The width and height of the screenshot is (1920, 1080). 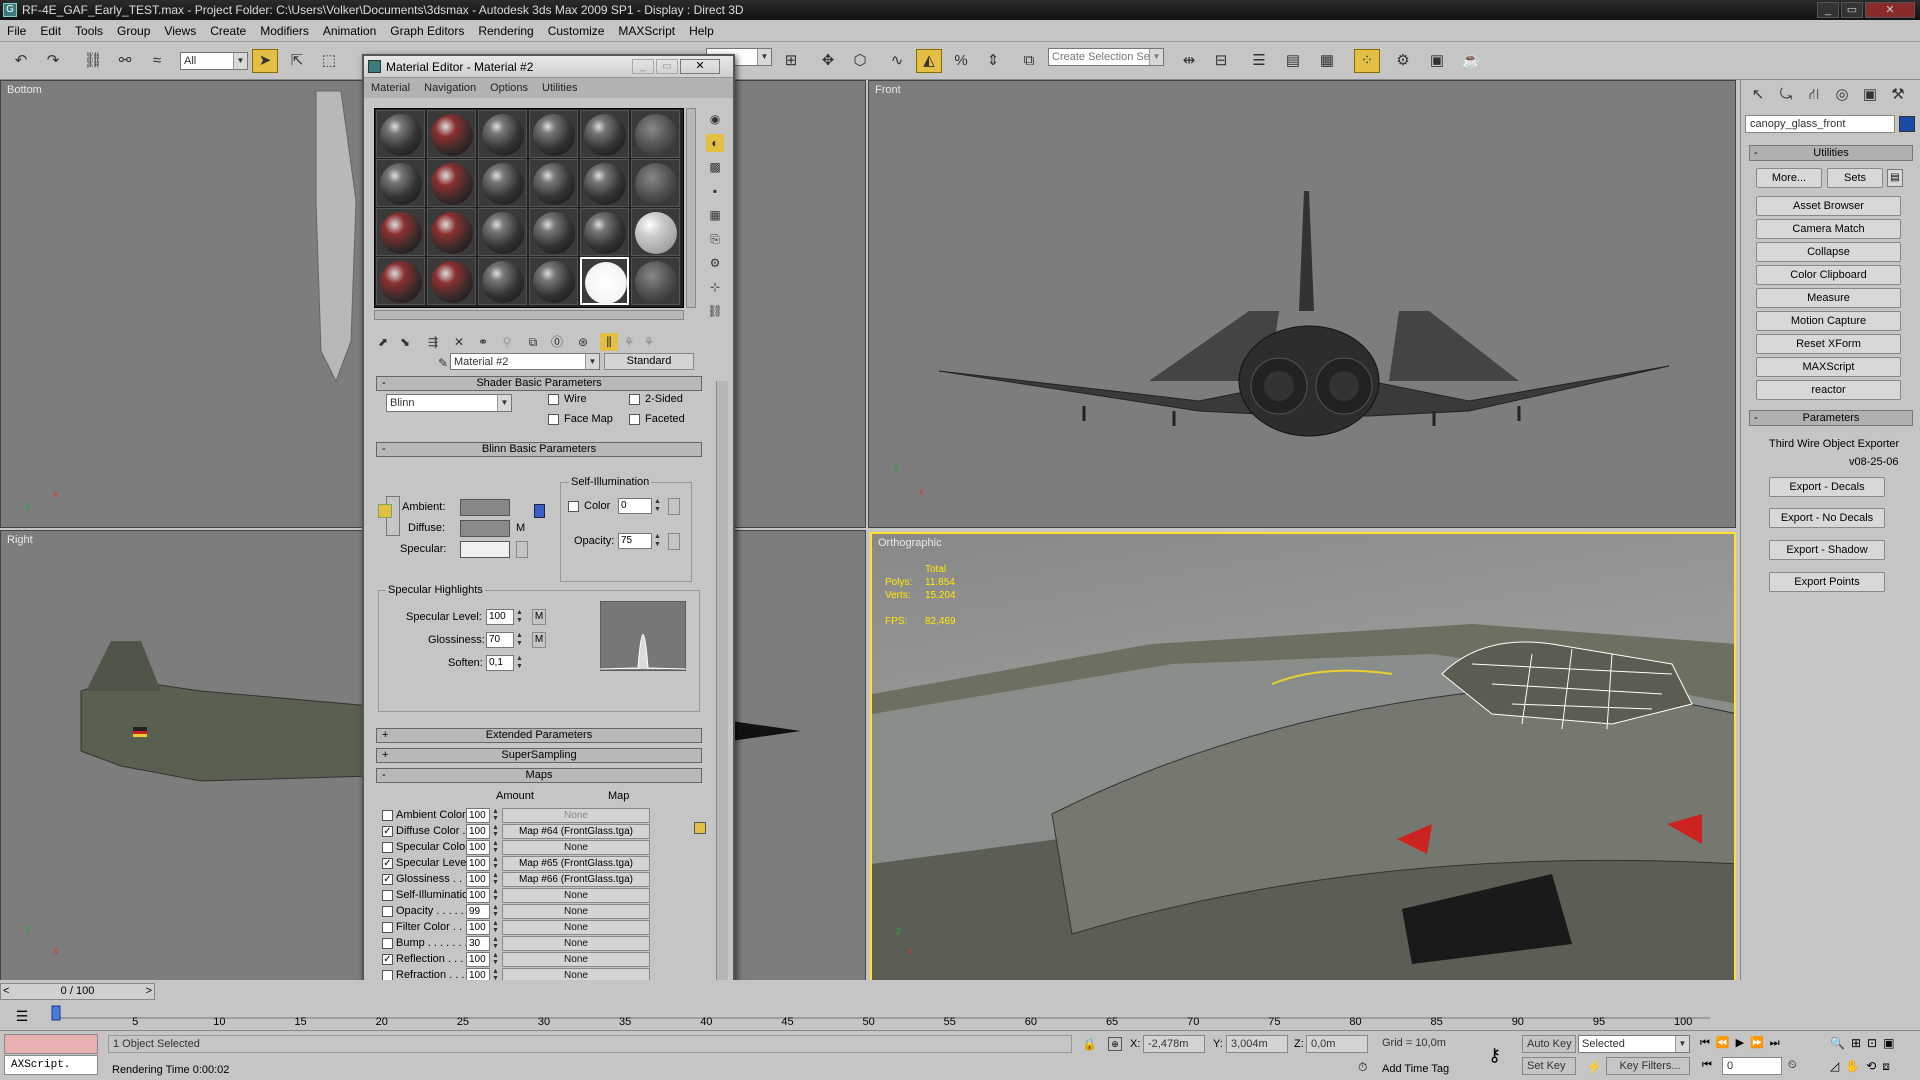 I want to click on display-tab-icon: ▣, so click(x=1870, y=95).